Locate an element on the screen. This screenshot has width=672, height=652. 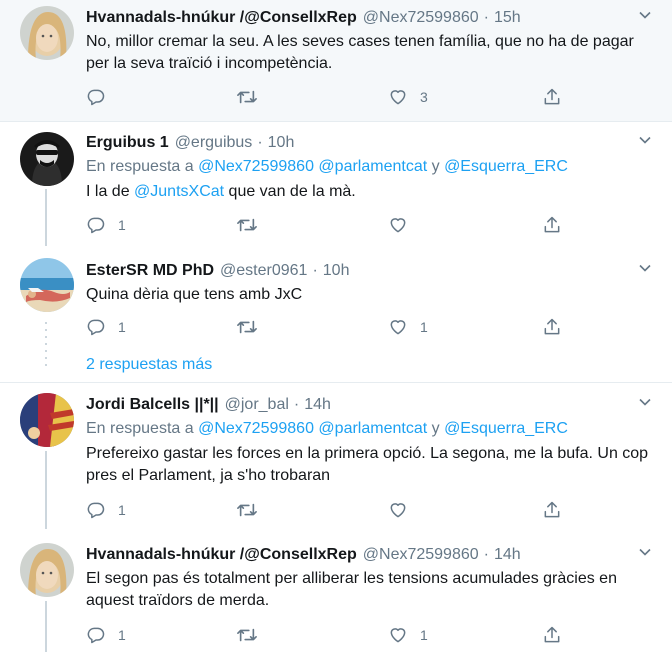
tweet-actions: 1 is located at coordinates (326, 510).